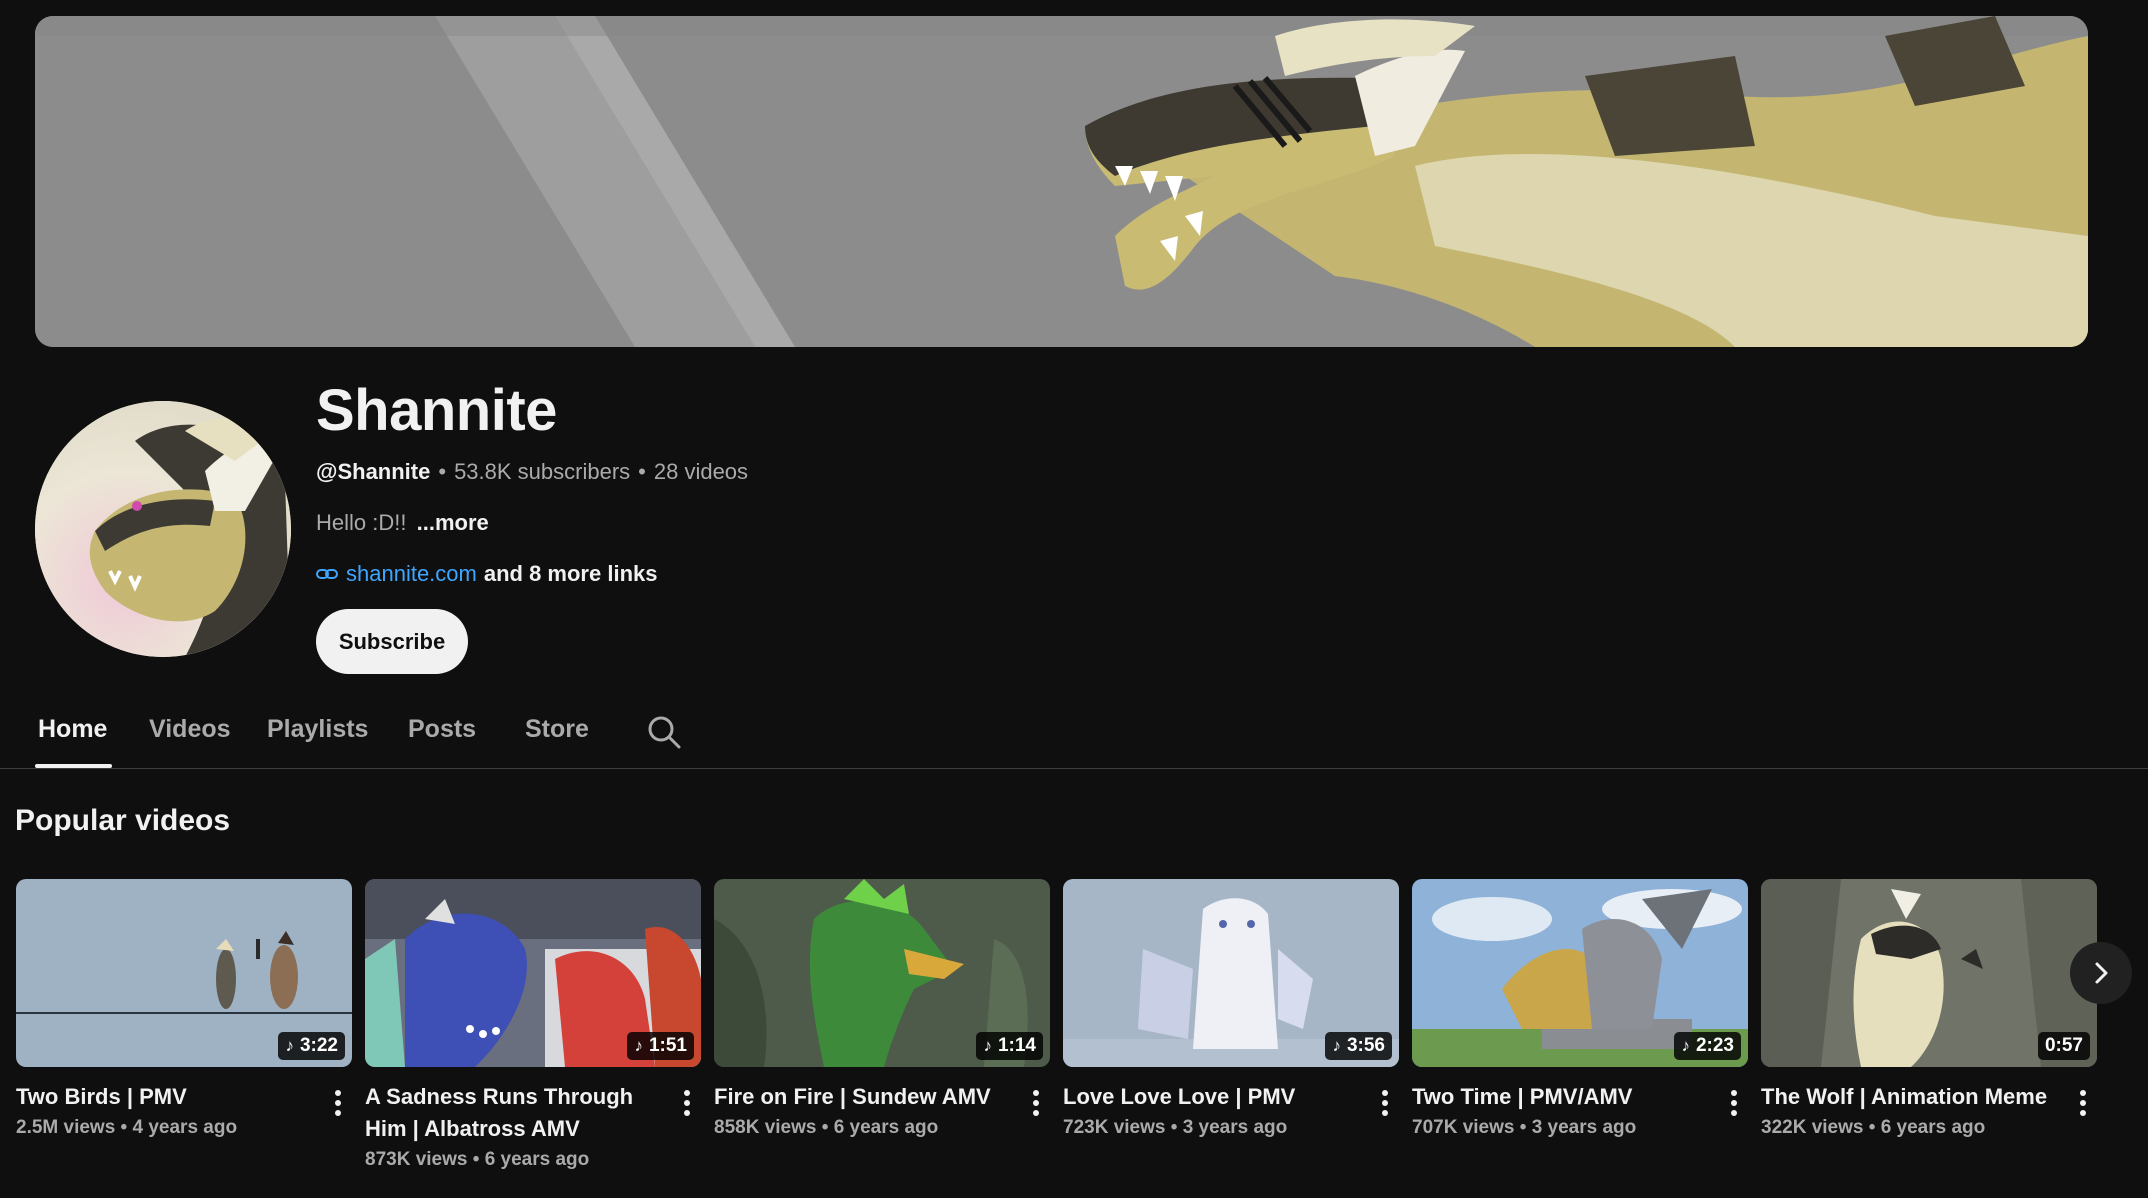 The width and height of the screenshot is (2148, 1198). Describe the element at coordinates (72, 729) in the screenshot. I see `tab-home: Home` at that location.